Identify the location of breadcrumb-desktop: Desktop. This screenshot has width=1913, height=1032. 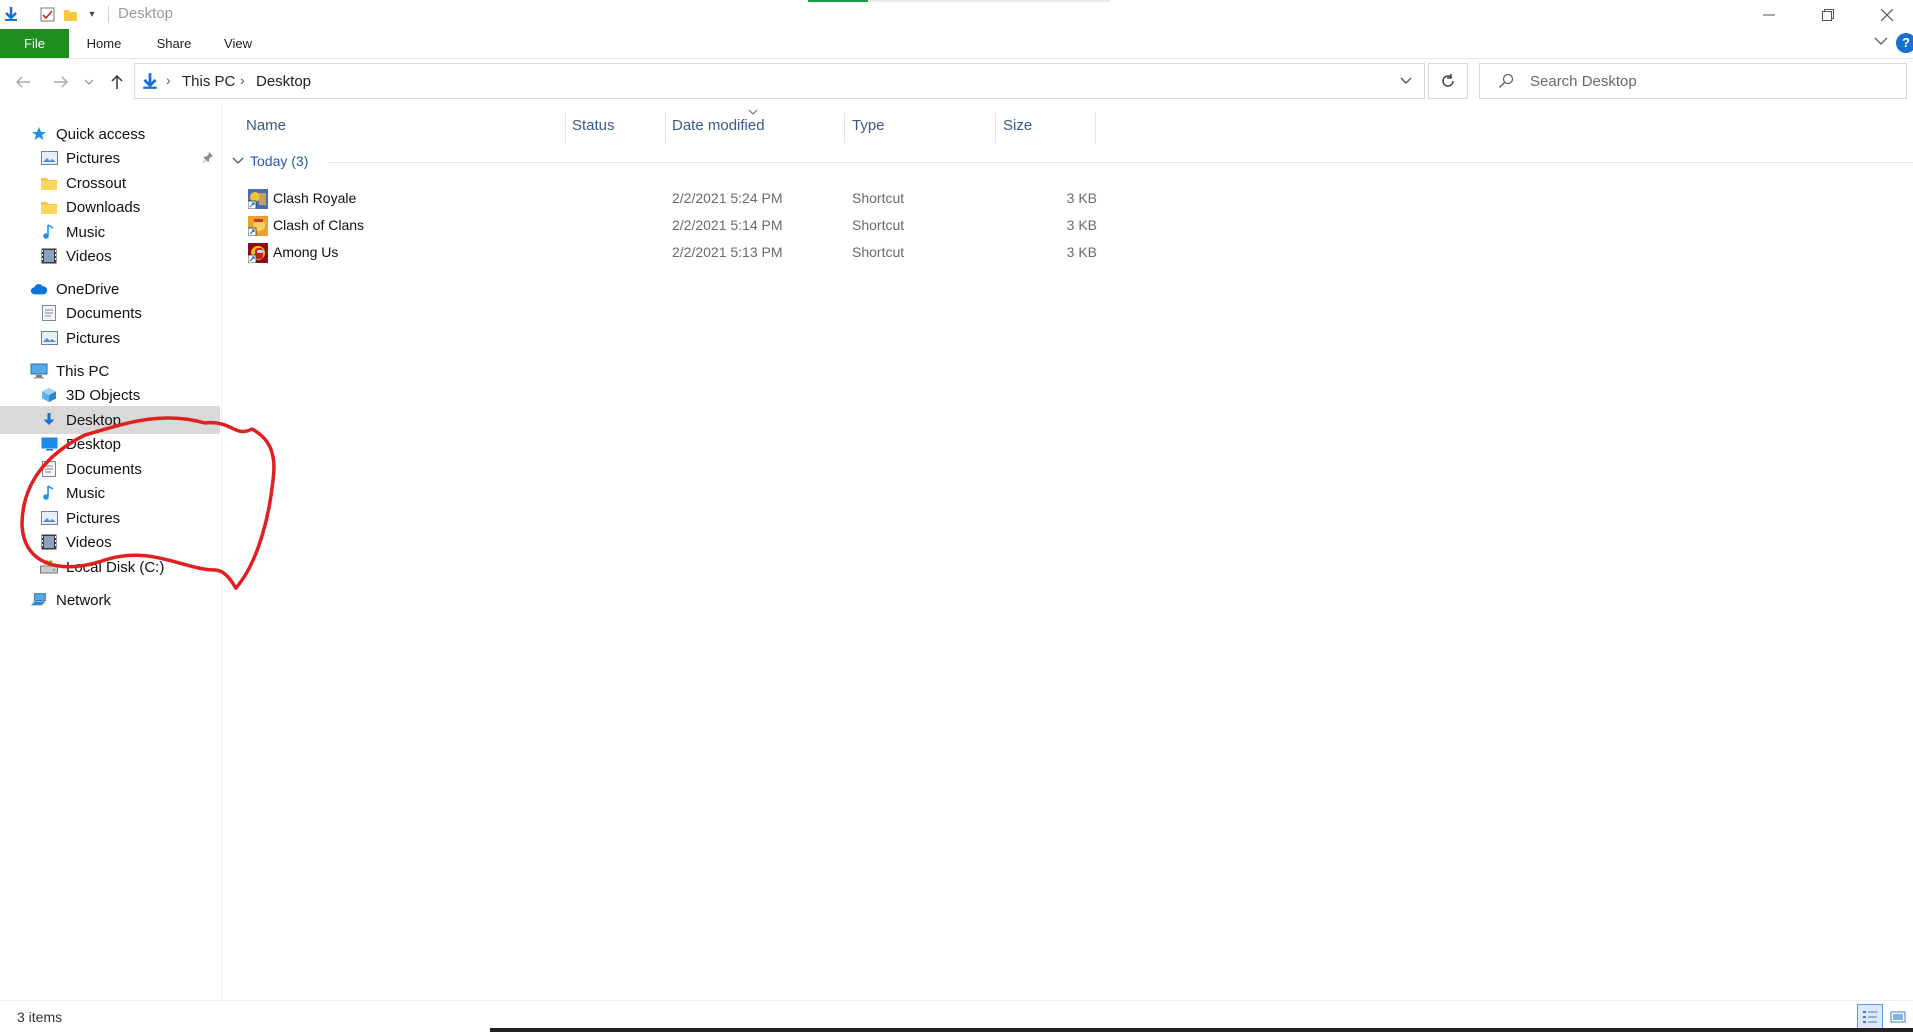
(283, 81).